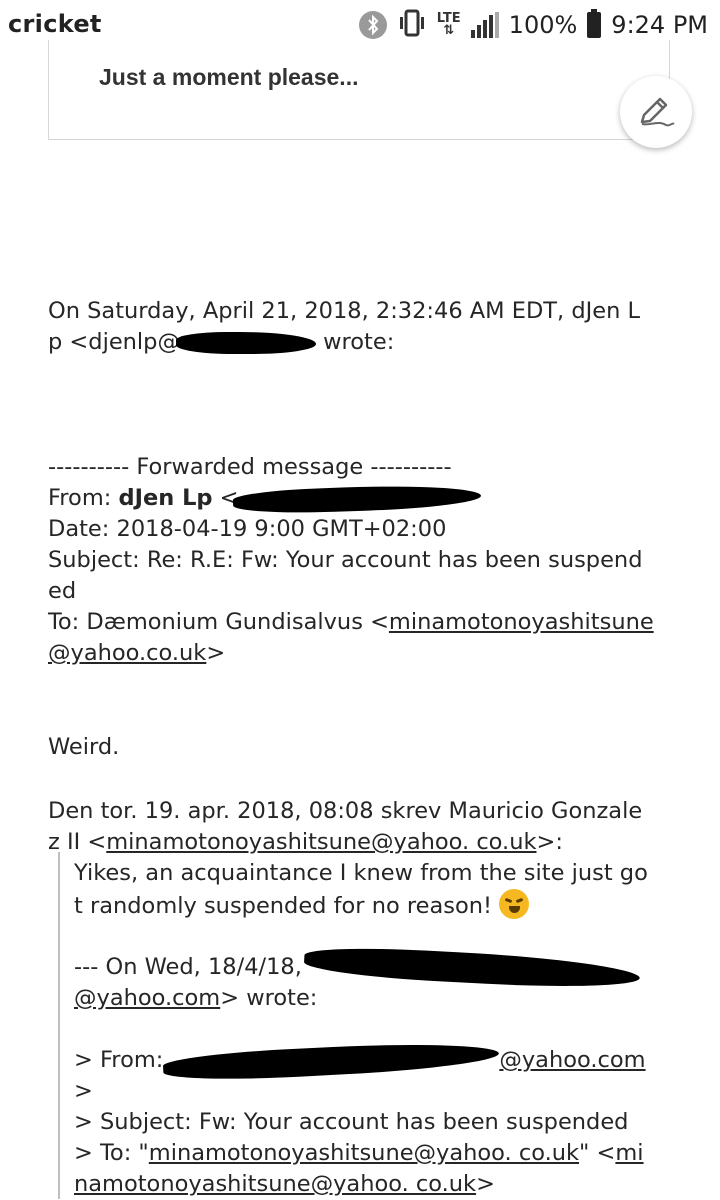 The height and width of the screenshot is (1200, 720). Describe the element at coordinates (659, 25) in the screenshot. I see `clock: 9:24 PM` at that location.